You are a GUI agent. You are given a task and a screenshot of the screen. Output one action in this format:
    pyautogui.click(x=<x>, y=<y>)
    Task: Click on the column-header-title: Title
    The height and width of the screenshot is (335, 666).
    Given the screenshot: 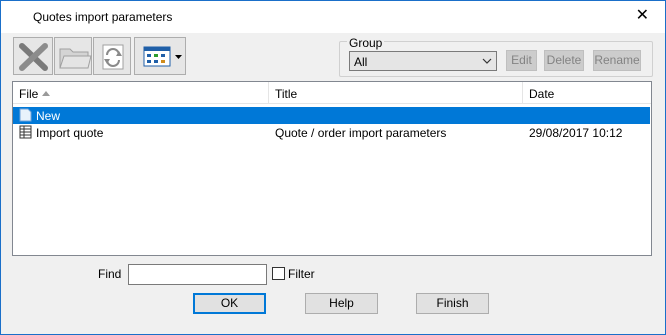 What is the action you would take?
    pyautogui.click(x=396, y=93)
    